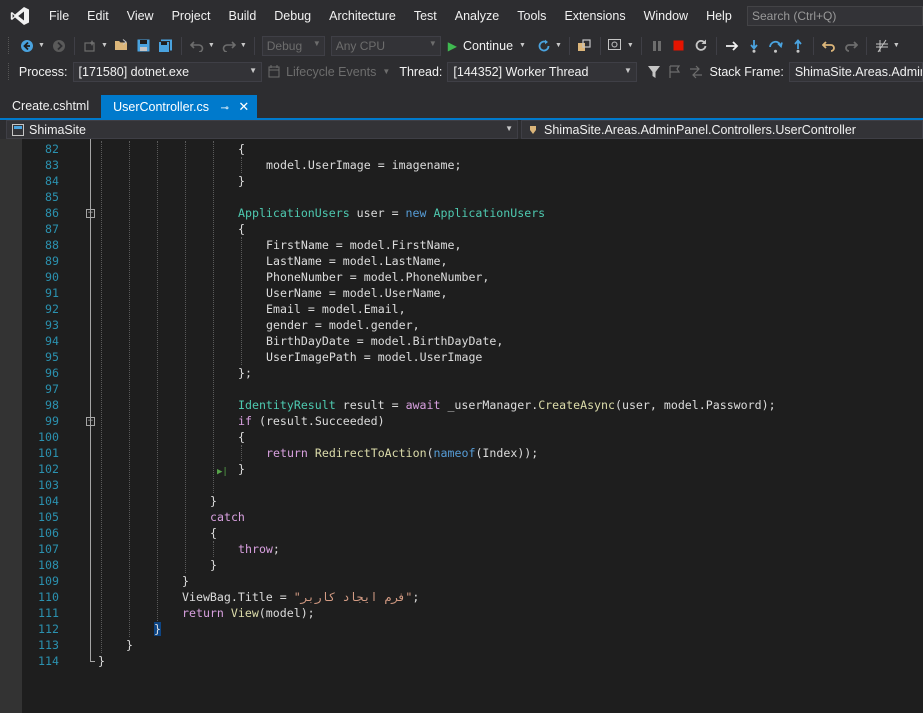 This screenshot has width=923, height=713. What do you see at coordinates (776, 46) in the screenshot?
I see `step-over-icon` at bounding box center [776, 46].